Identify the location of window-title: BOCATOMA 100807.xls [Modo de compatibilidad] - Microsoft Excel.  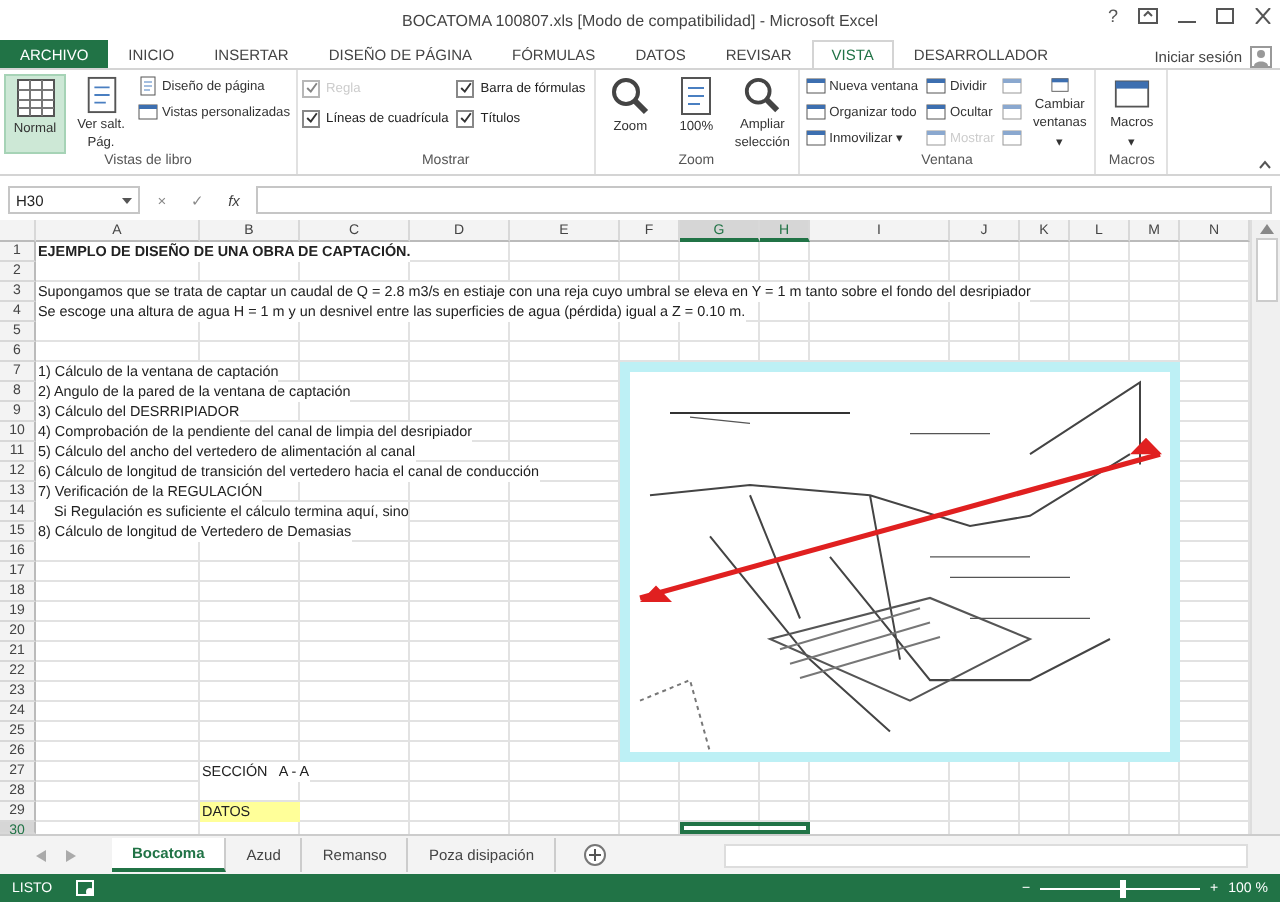
(640, 20).